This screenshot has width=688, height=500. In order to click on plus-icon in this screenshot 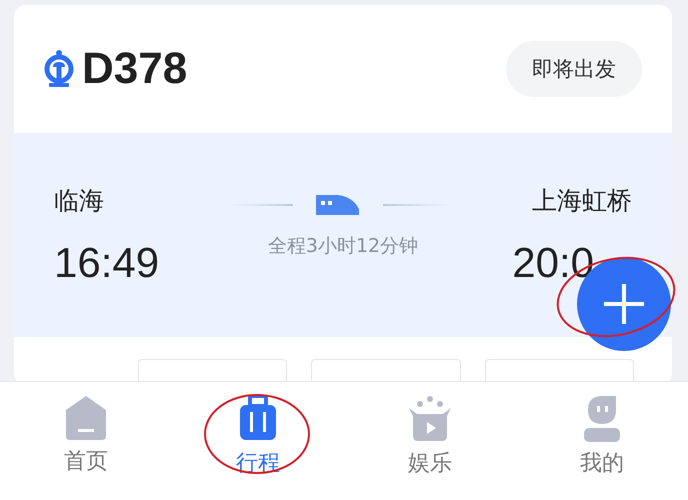, I will do `click(624, 304)`.